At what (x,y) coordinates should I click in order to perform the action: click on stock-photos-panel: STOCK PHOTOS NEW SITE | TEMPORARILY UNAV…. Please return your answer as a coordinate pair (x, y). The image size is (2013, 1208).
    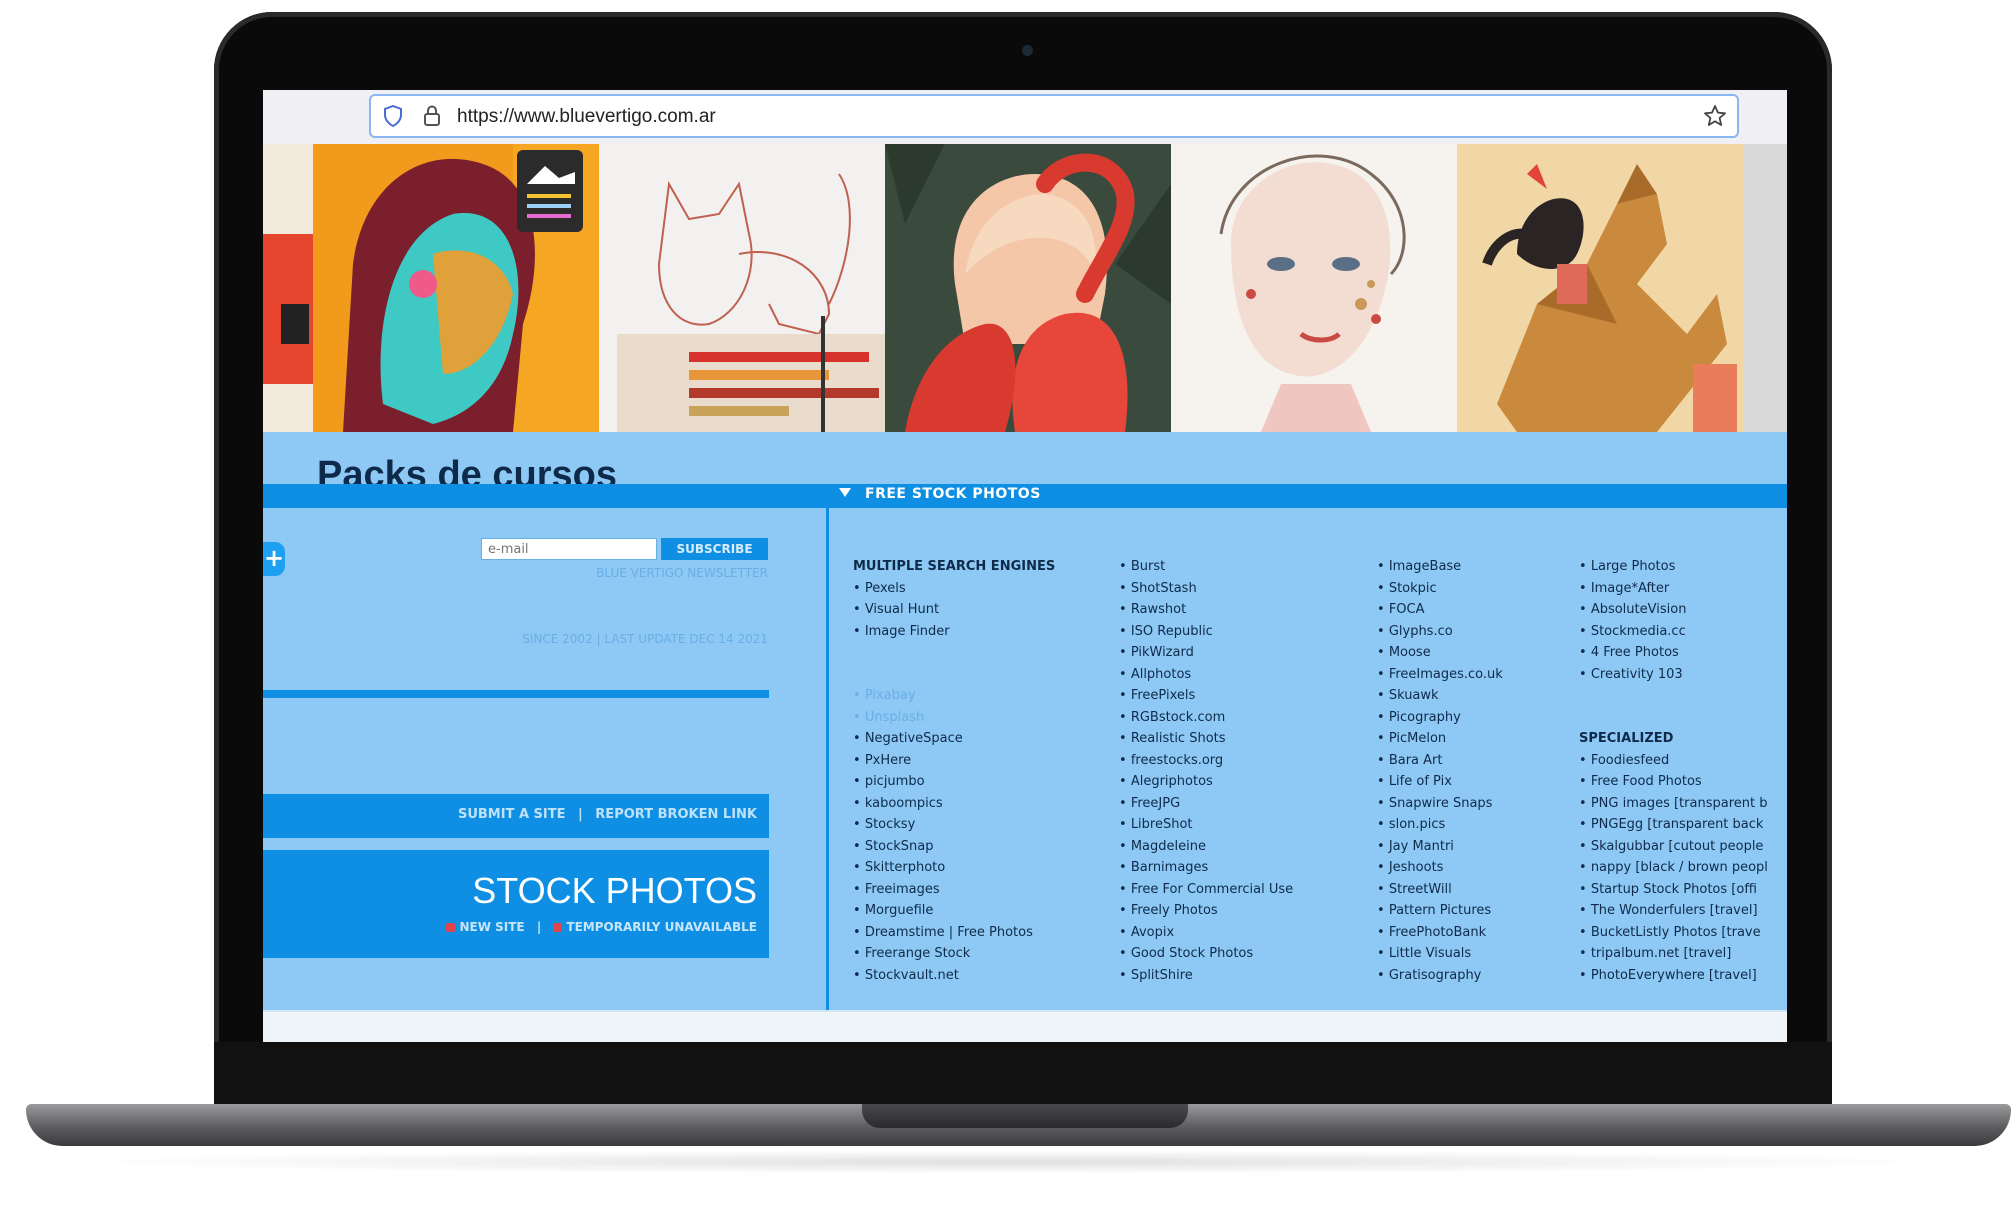
    Looking at the image, I should click on (516, 904).